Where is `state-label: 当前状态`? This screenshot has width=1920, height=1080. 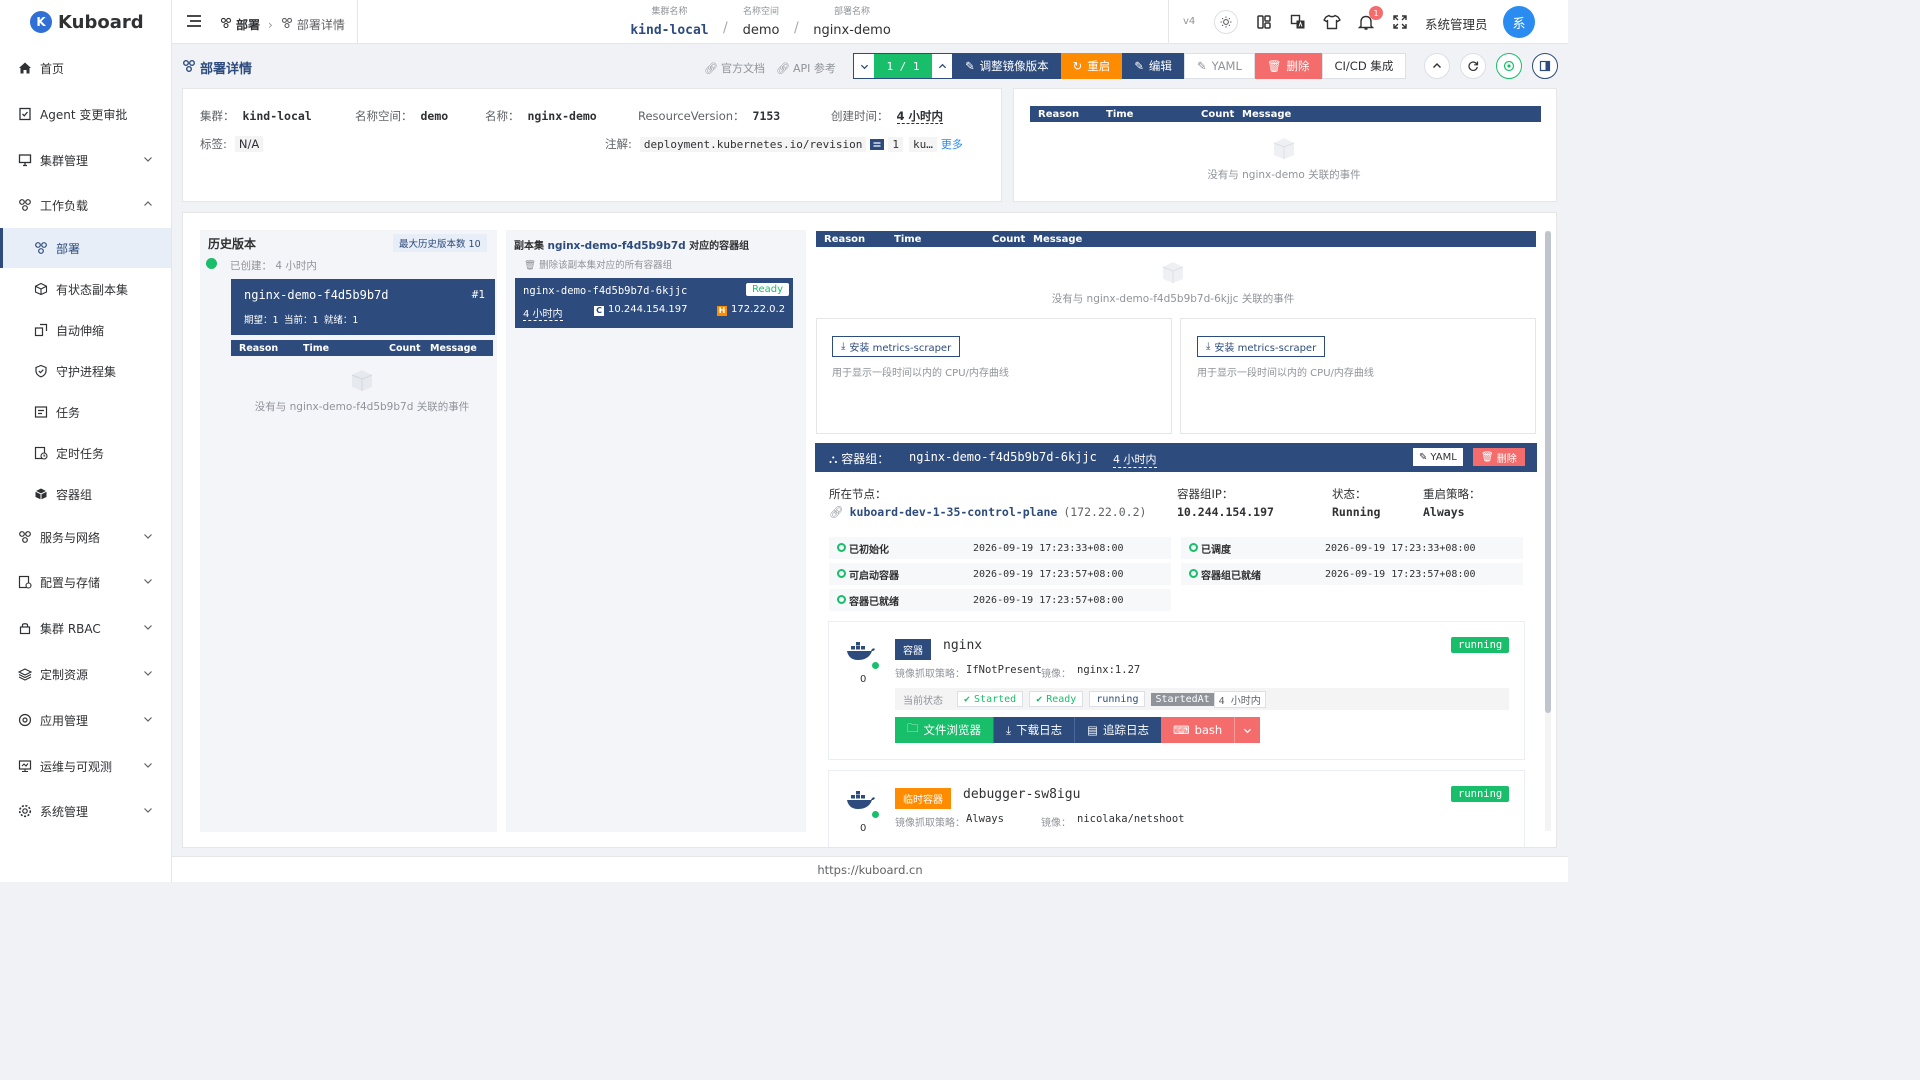
state-label: 当前状态 is located at coordinates (923, 701).